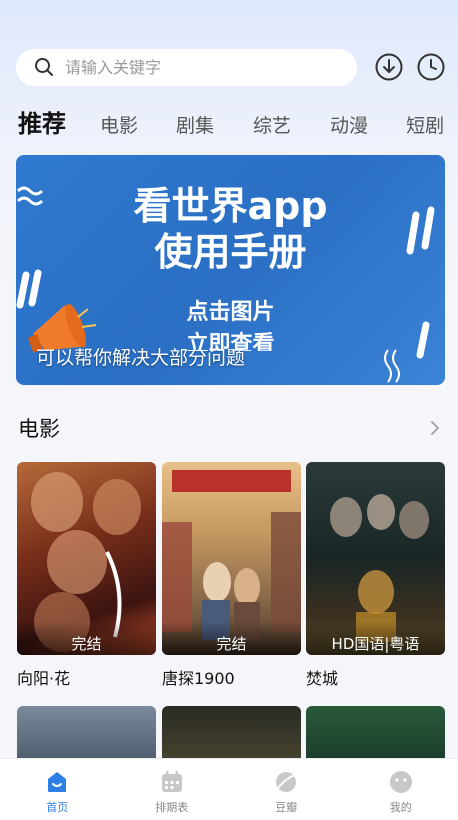 The width and height of the screenshot is (458, 820). What do you see at coordinates (375, 677) in the screenshot?
I see `movie-title: 焚城` at bounding box center [375, 677].